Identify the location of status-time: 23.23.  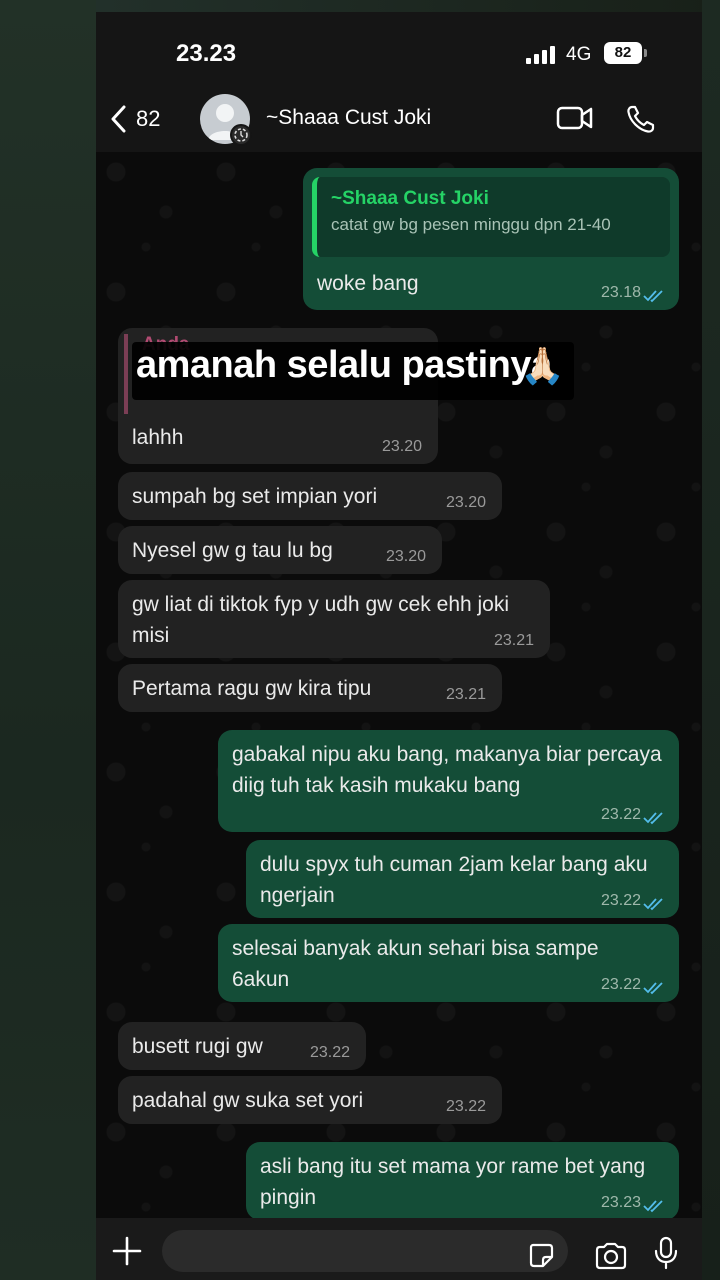
(206, 53).